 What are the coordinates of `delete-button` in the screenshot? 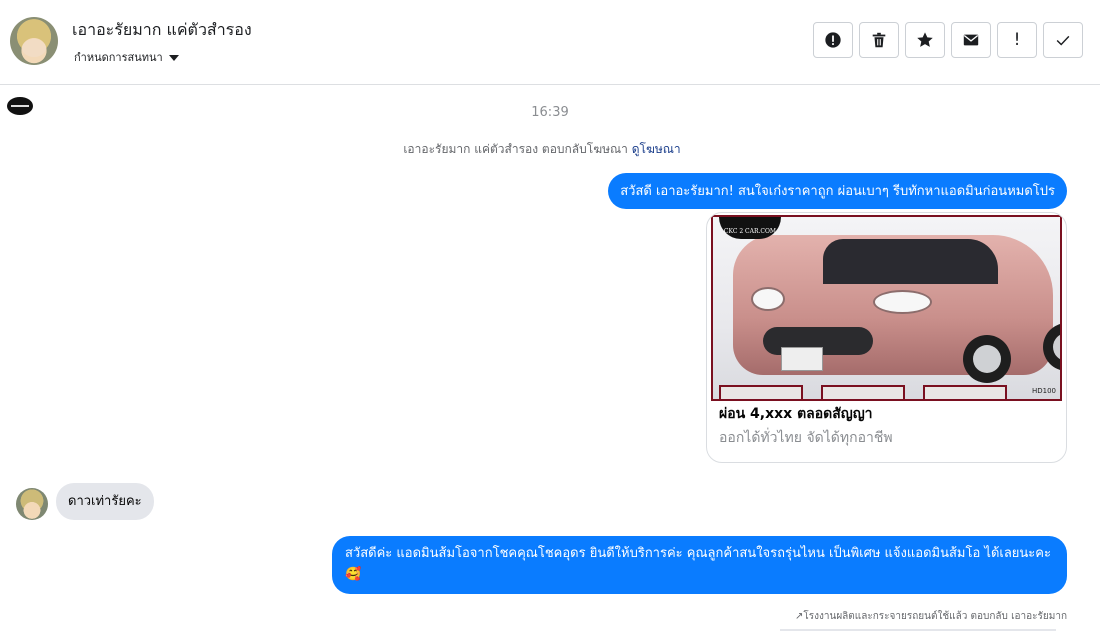 It's located at (879, 40).